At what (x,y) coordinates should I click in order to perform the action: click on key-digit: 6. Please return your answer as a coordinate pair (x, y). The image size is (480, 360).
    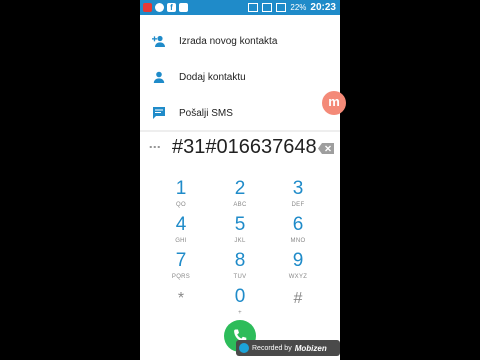
    Looking at the image, I should click on (298, 224).